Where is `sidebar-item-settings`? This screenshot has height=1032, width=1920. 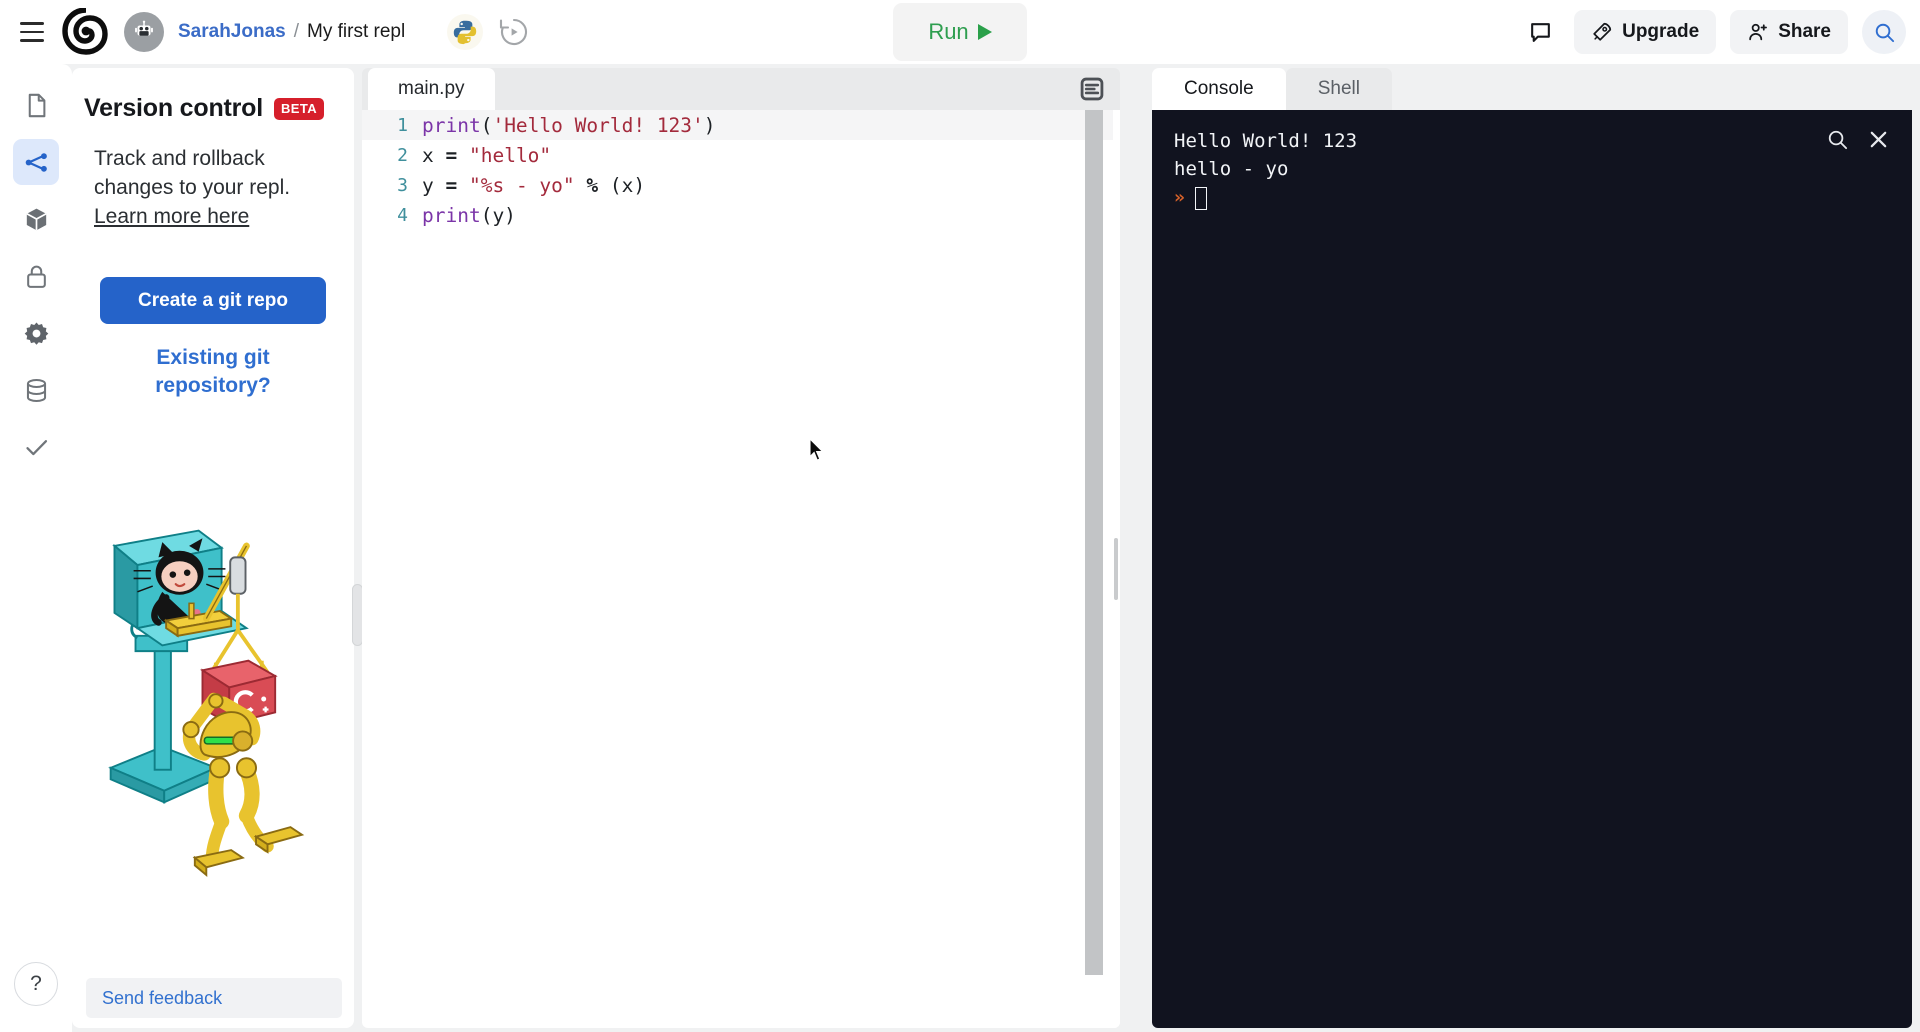 sidebar-item-settings is located at coordinates (36, 333).